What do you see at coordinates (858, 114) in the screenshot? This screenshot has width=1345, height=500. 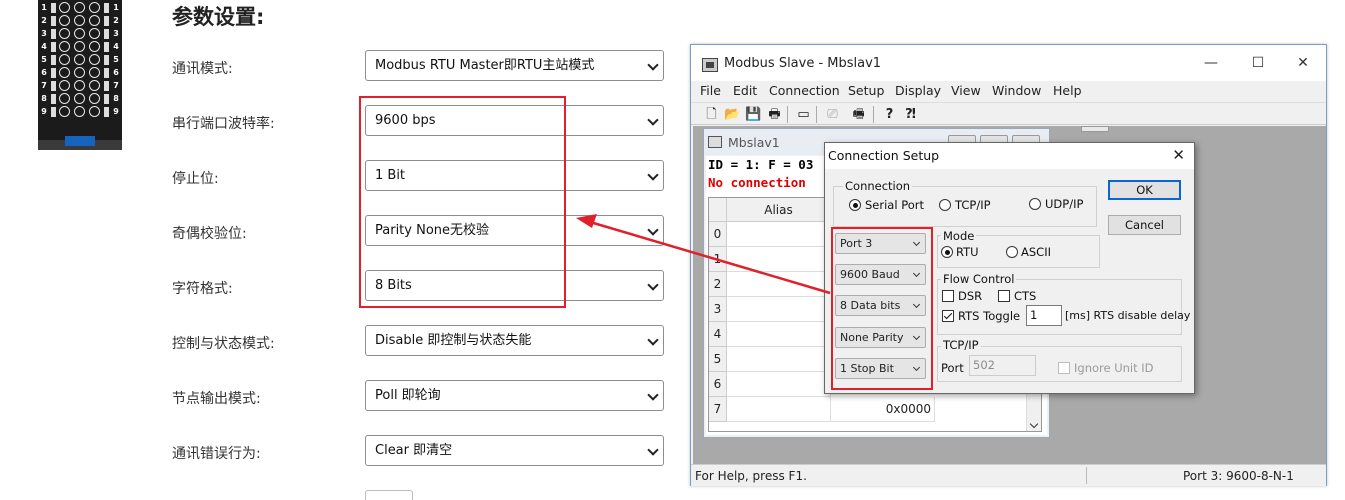 I see `print-preview-icon: 🖷` at bounding box center [858, 114].